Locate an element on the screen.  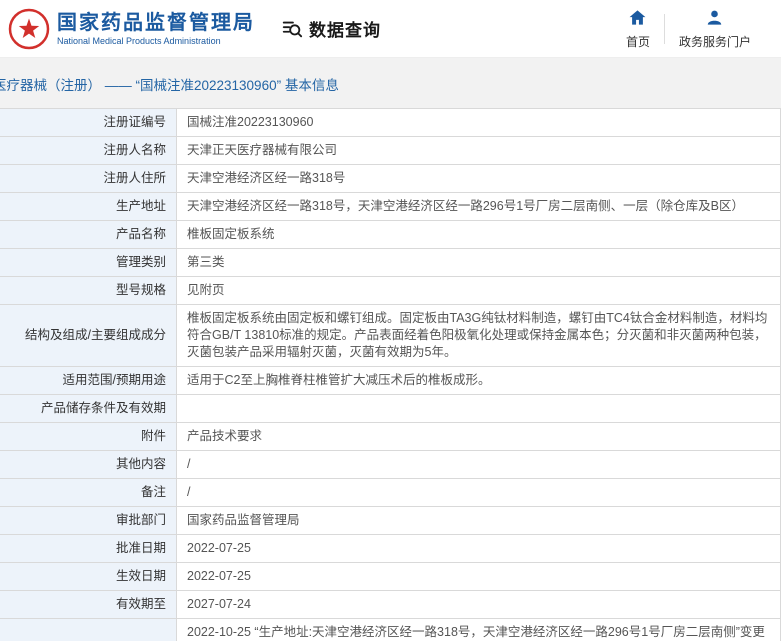
data-query-heading: 数据查询 is located at coordinates (331, 28).